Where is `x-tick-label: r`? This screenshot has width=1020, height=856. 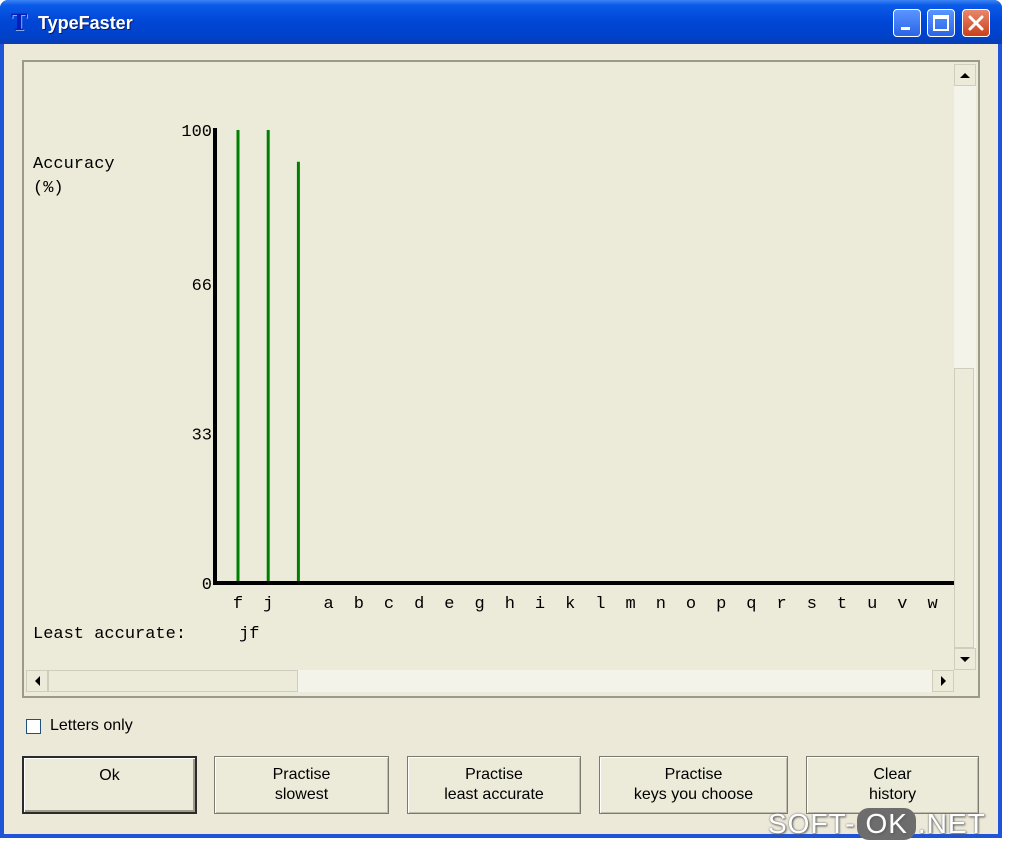 x-tick-label: r is located at coordinates (781, 604).